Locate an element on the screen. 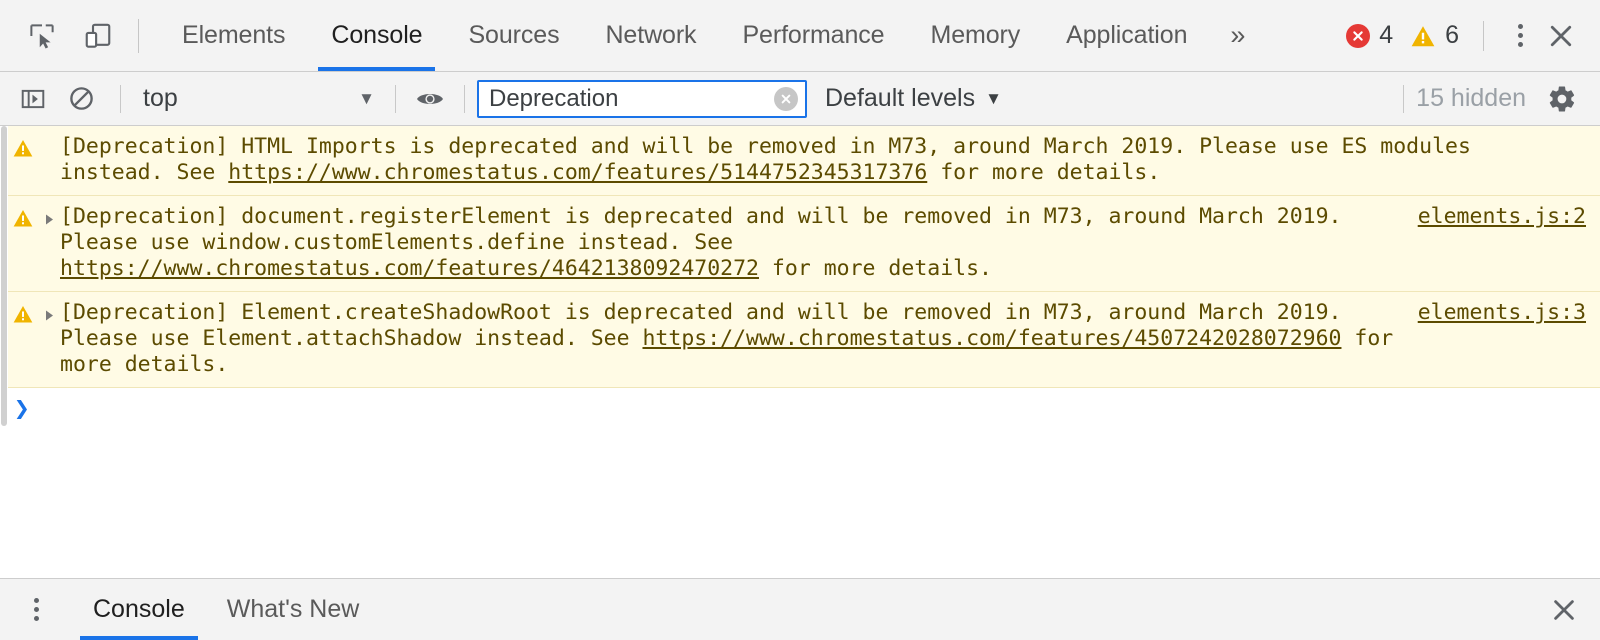 This screenshot has height=640, width=1600. tab-label: Performance is located at coordinates (813, 35).